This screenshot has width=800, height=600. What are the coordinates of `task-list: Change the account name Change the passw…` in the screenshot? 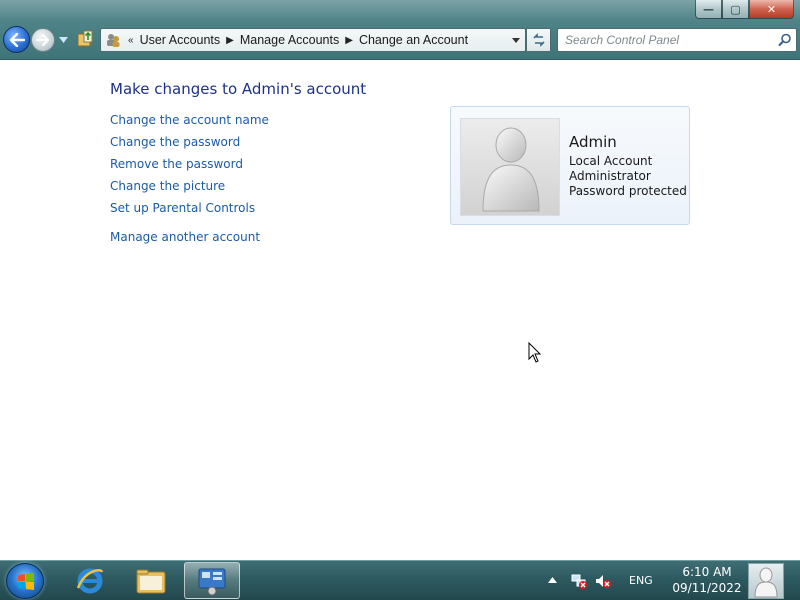 It's located at (189, 181).